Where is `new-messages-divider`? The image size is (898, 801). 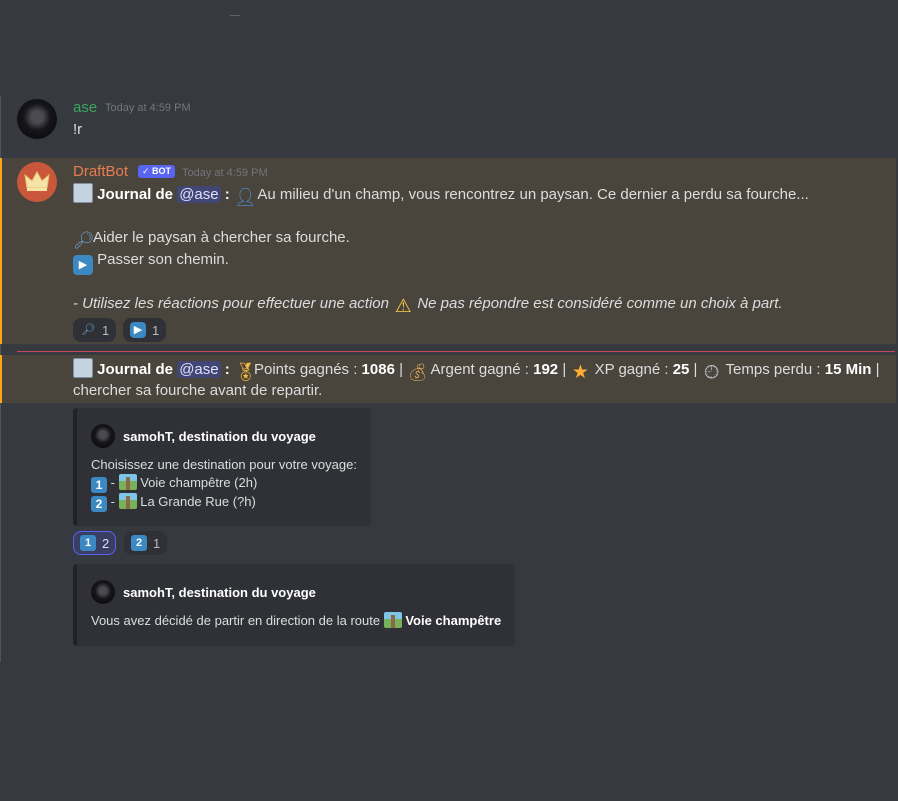 new-messages-divider is located at coordinates (456, 351).